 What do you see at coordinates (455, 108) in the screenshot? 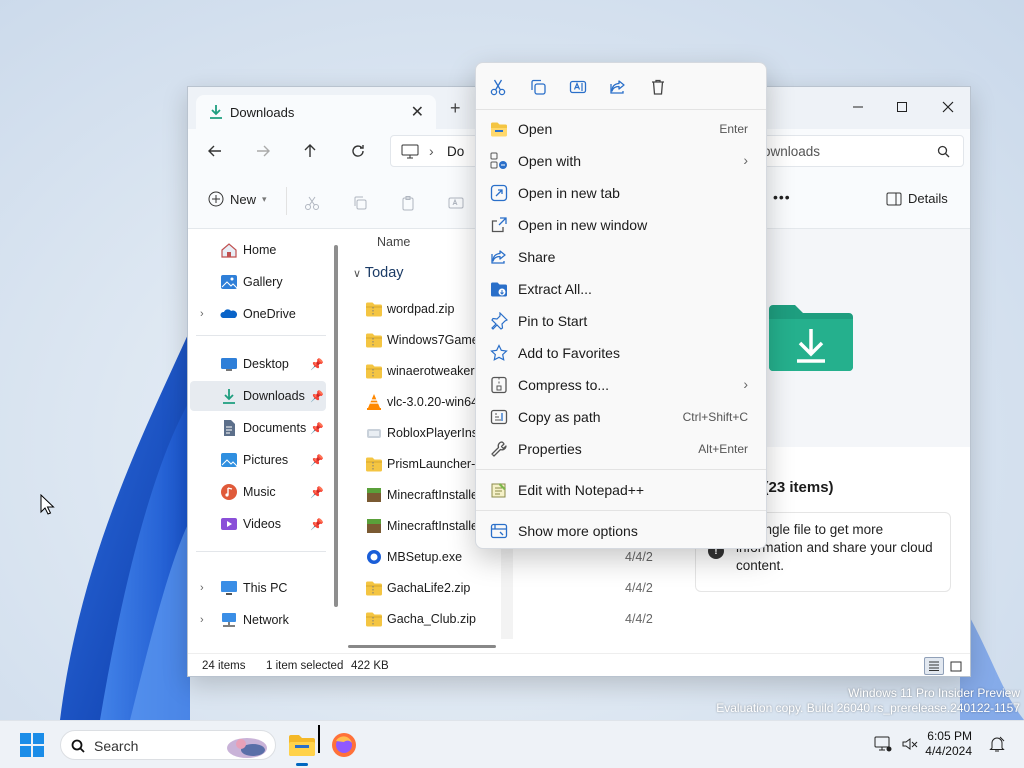
I see `new-tab-button: +` at bounding box center [455, 108].